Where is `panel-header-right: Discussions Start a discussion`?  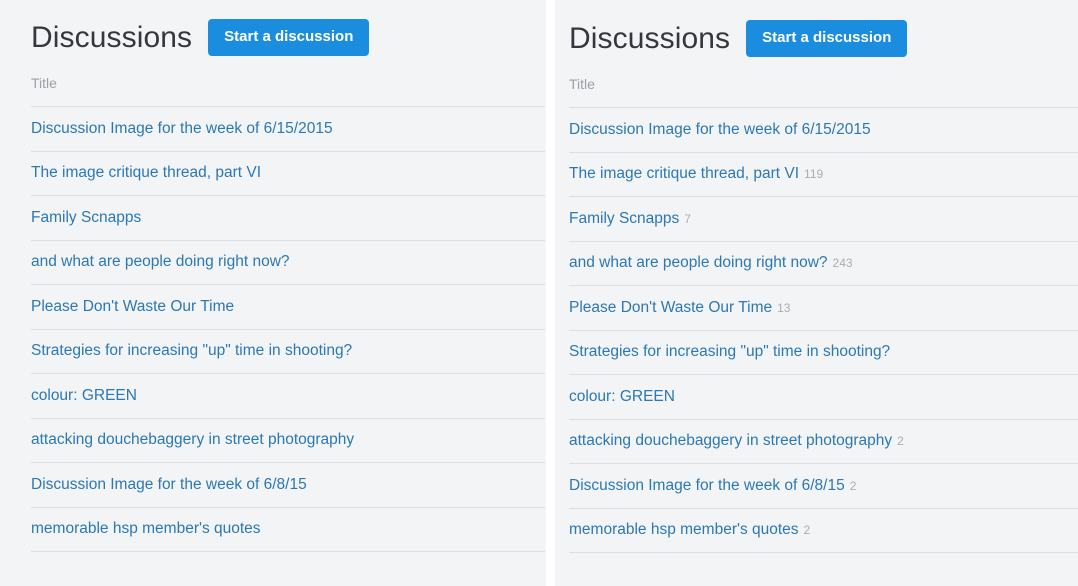
panel-header-right: Discussions Start a discussion is located at coordinates (816, 29).